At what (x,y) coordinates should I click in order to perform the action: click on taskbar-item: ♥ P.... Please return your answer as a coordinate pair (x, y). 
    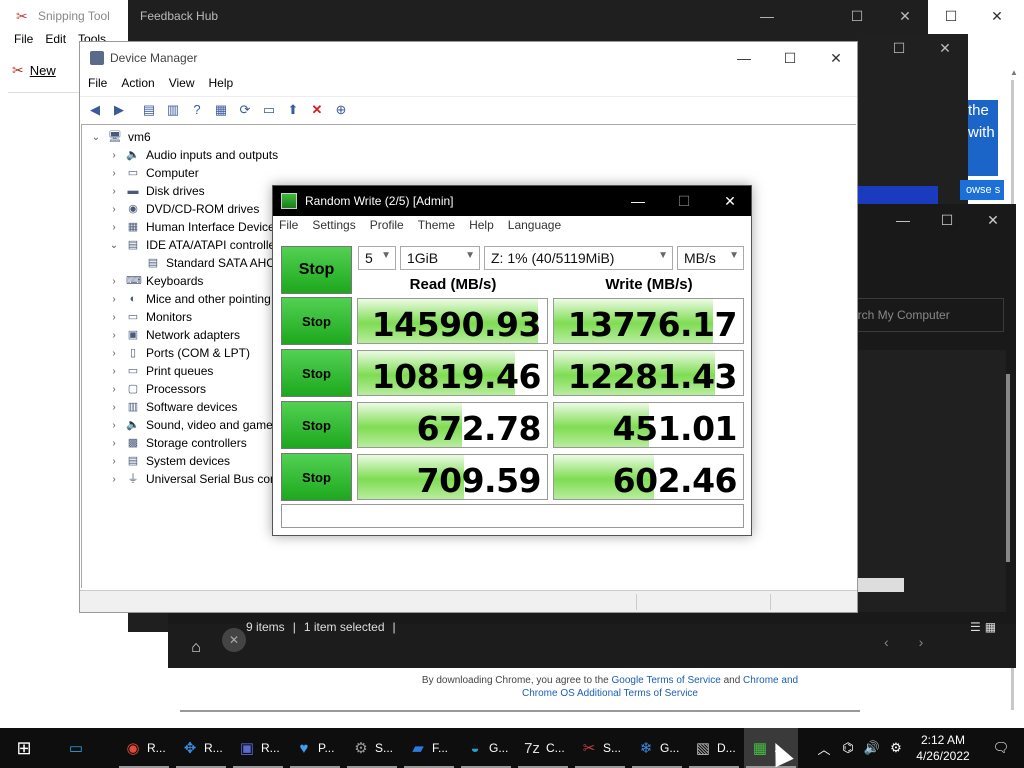
    Looking at the image, I should click on (315, 748).